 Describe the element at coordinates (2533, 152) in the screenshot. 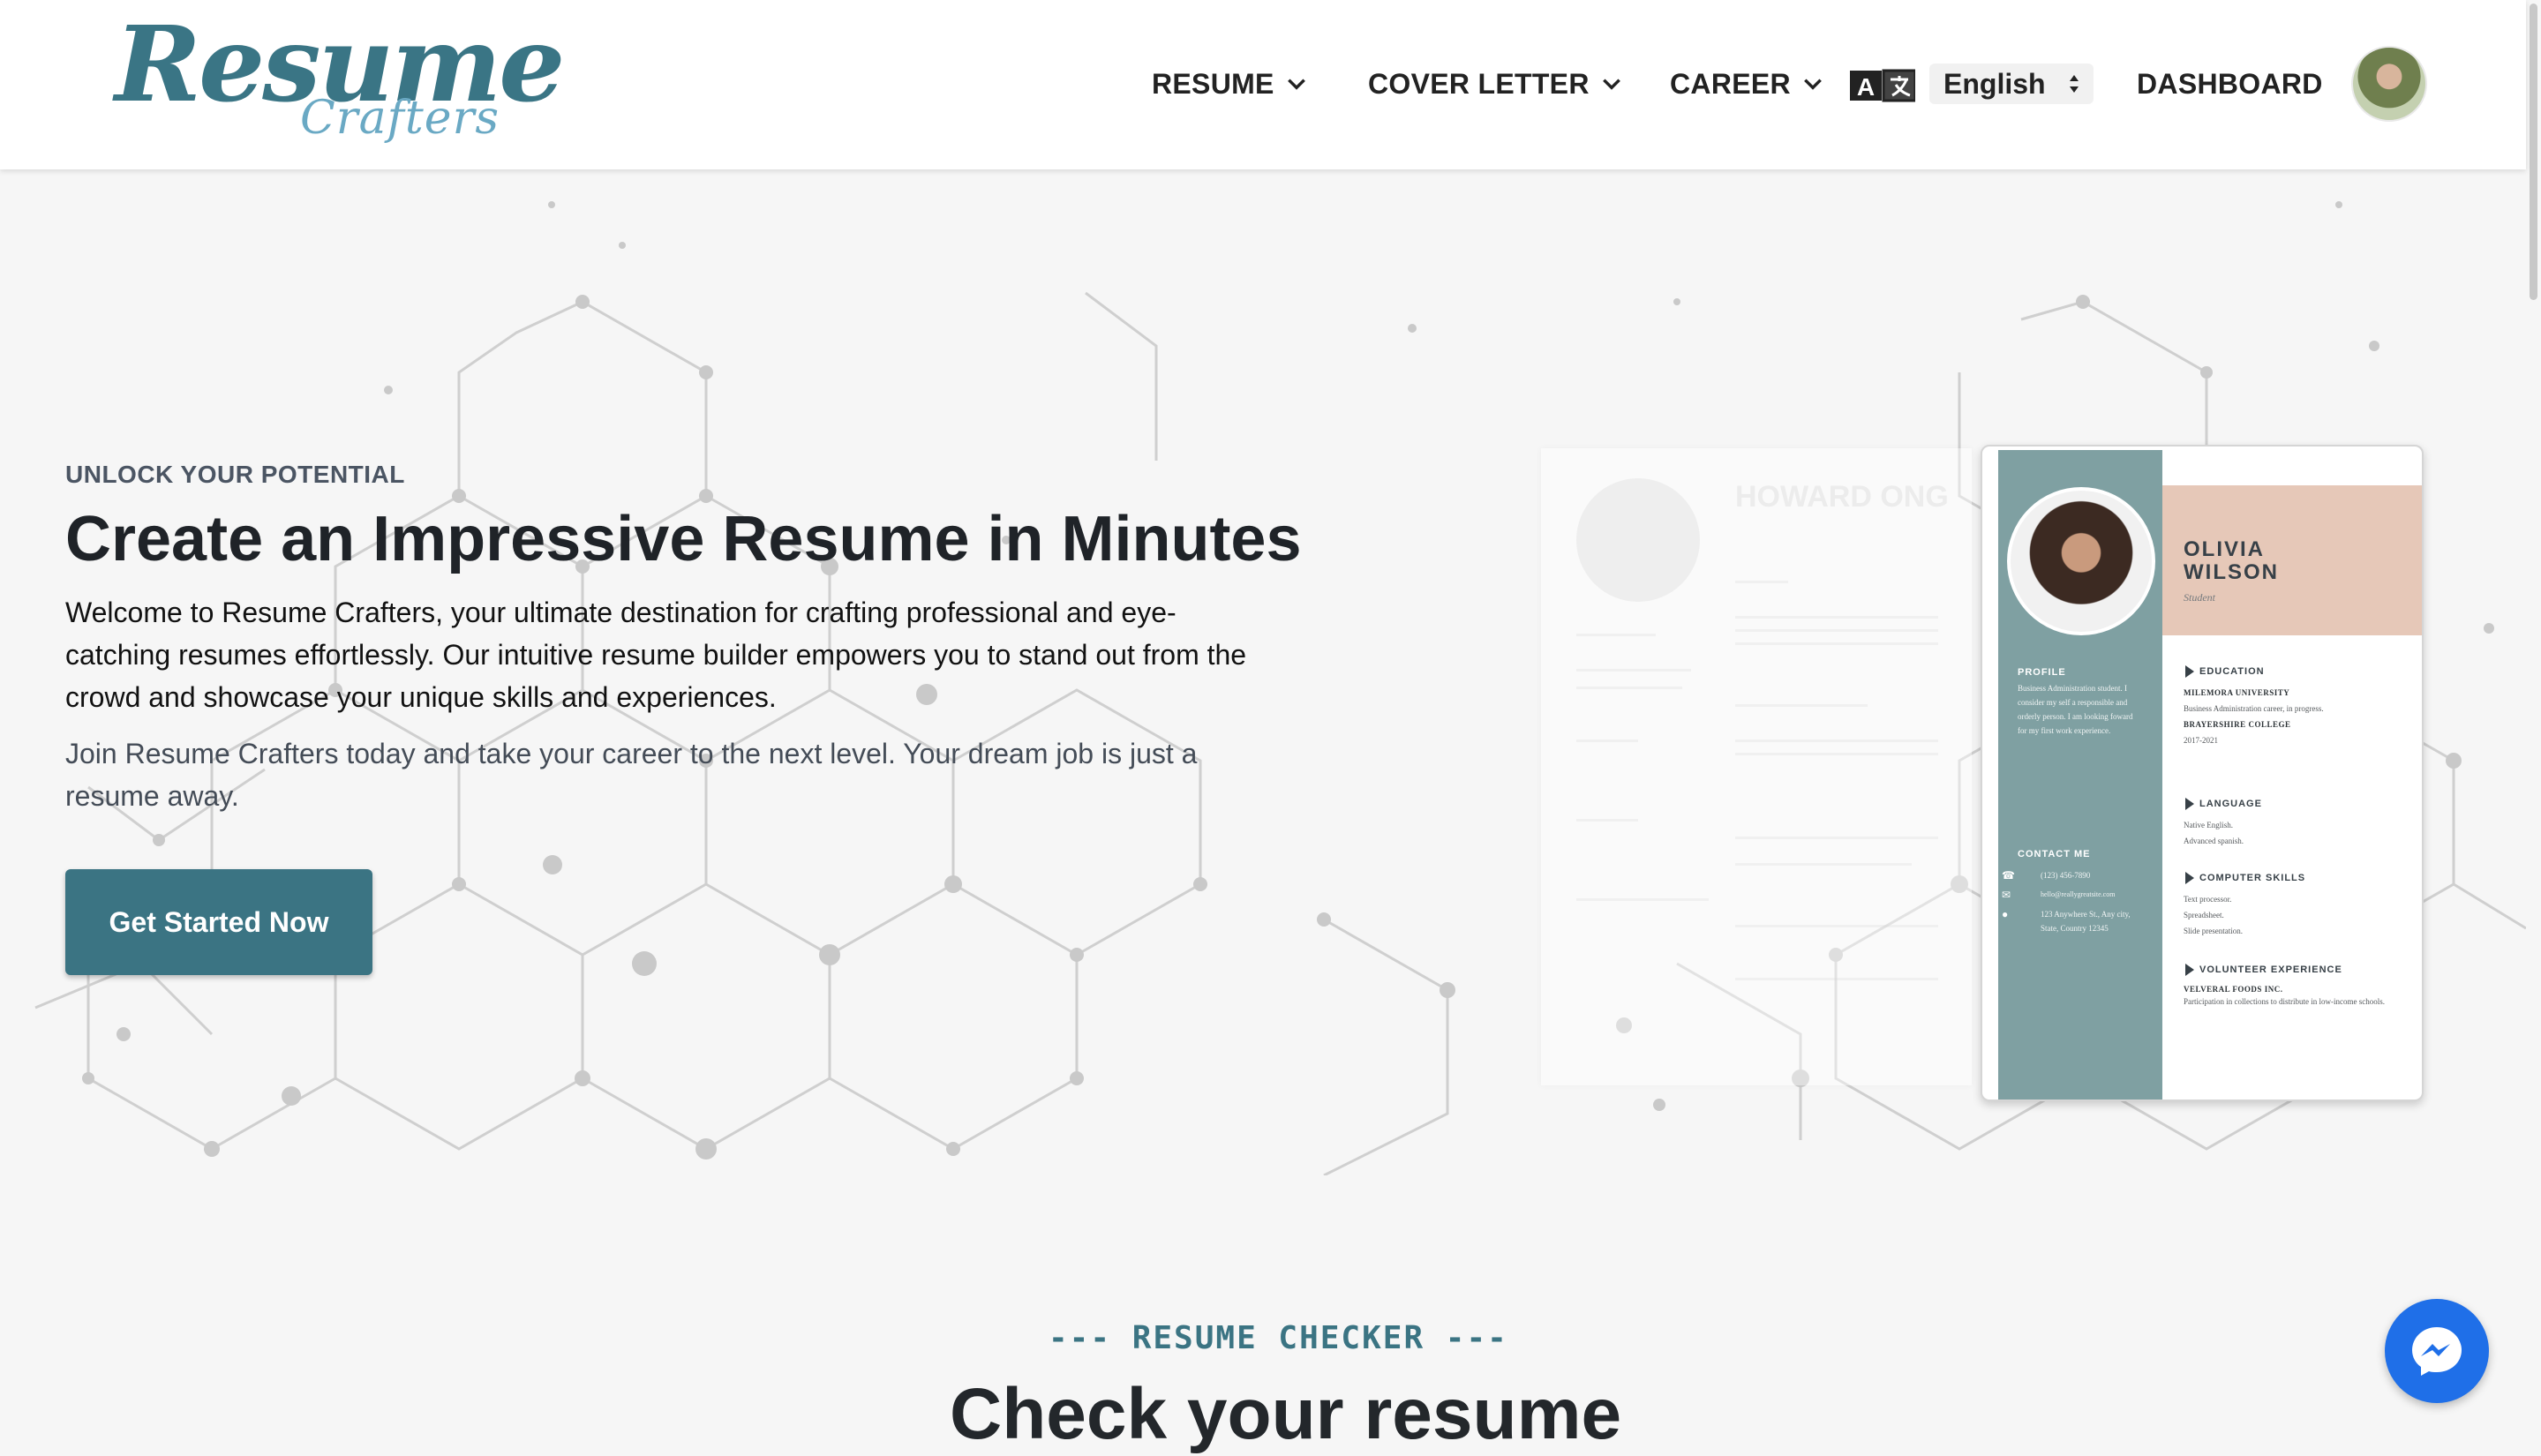

I see `scrollbar-thumb` at that location.